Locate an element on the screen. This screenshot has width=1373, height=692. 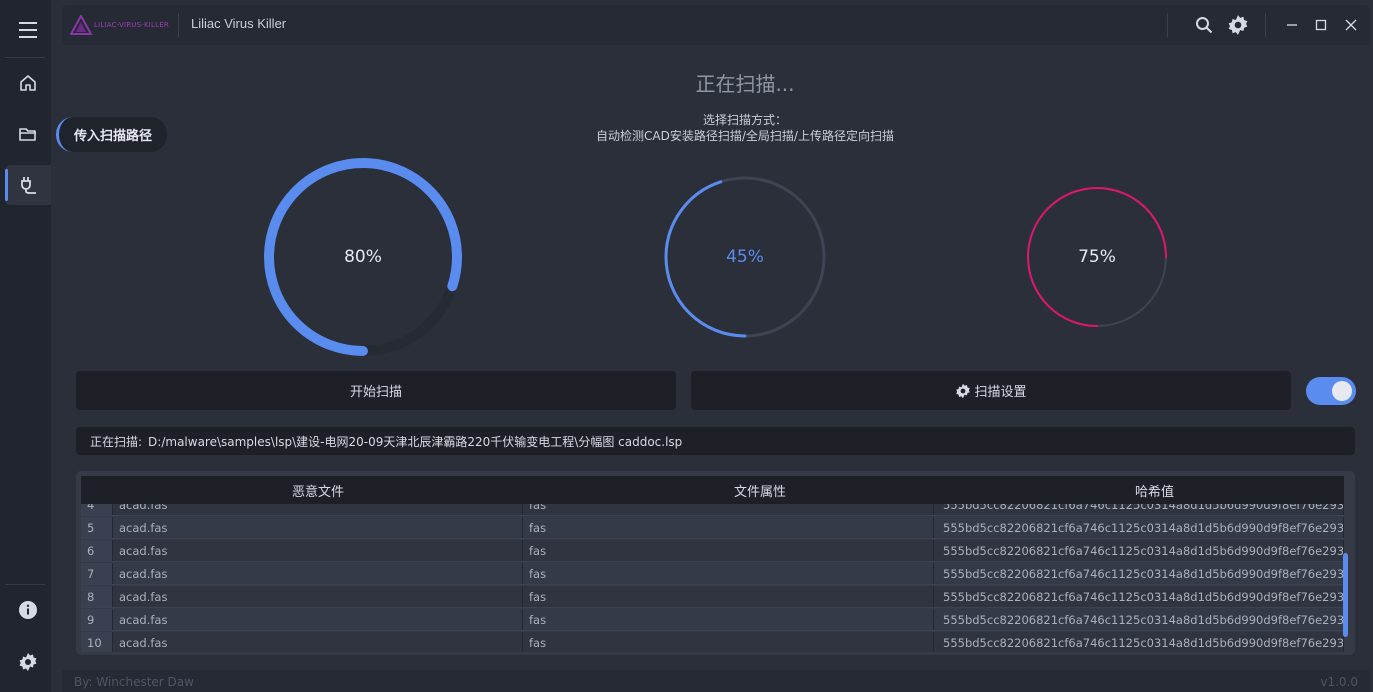
info-icon is located at coordinates (28, 610).